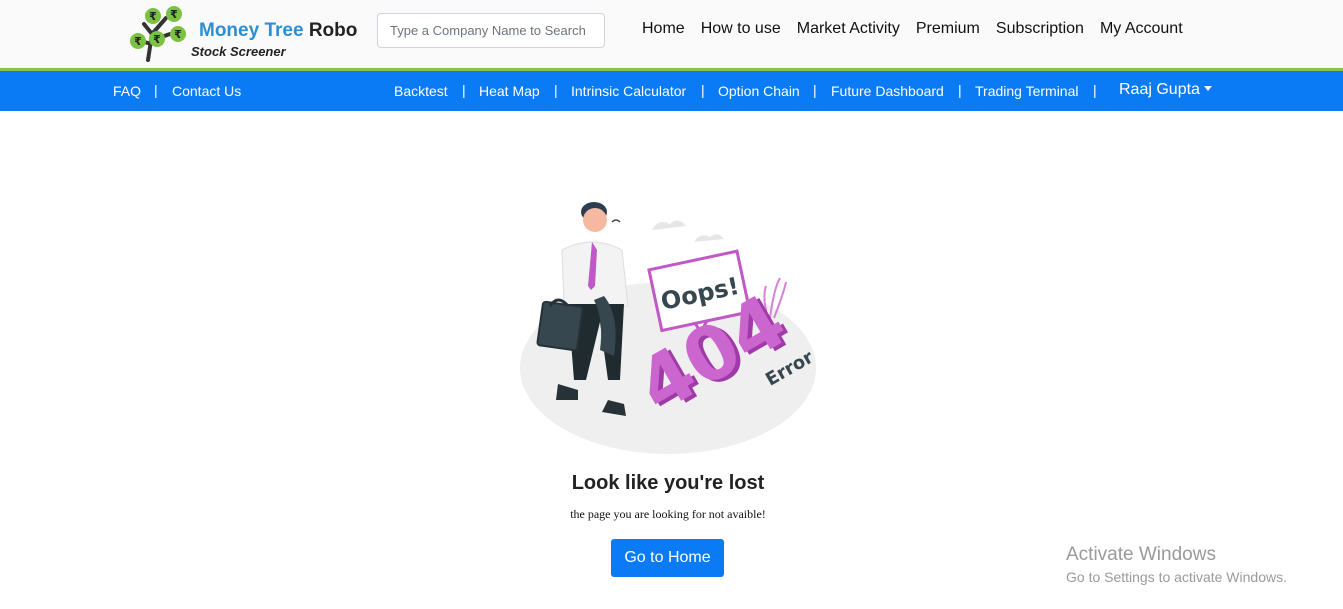 This screenshot has height=609, width=1343. I want to click on subnav-contact-us: Contact Us, so click(206, 91).